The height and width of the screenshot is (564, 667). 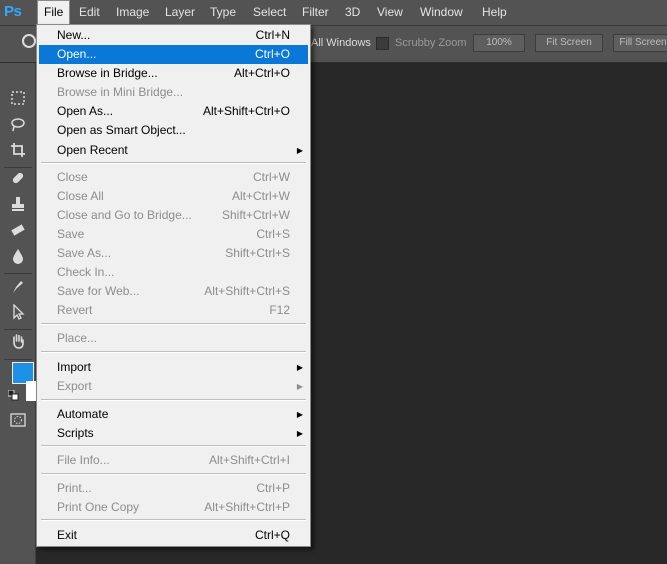 What do you see at coordinates (18, 100) in the screenshot?
I see `marquee-icon` at bounding box center [18, 100].